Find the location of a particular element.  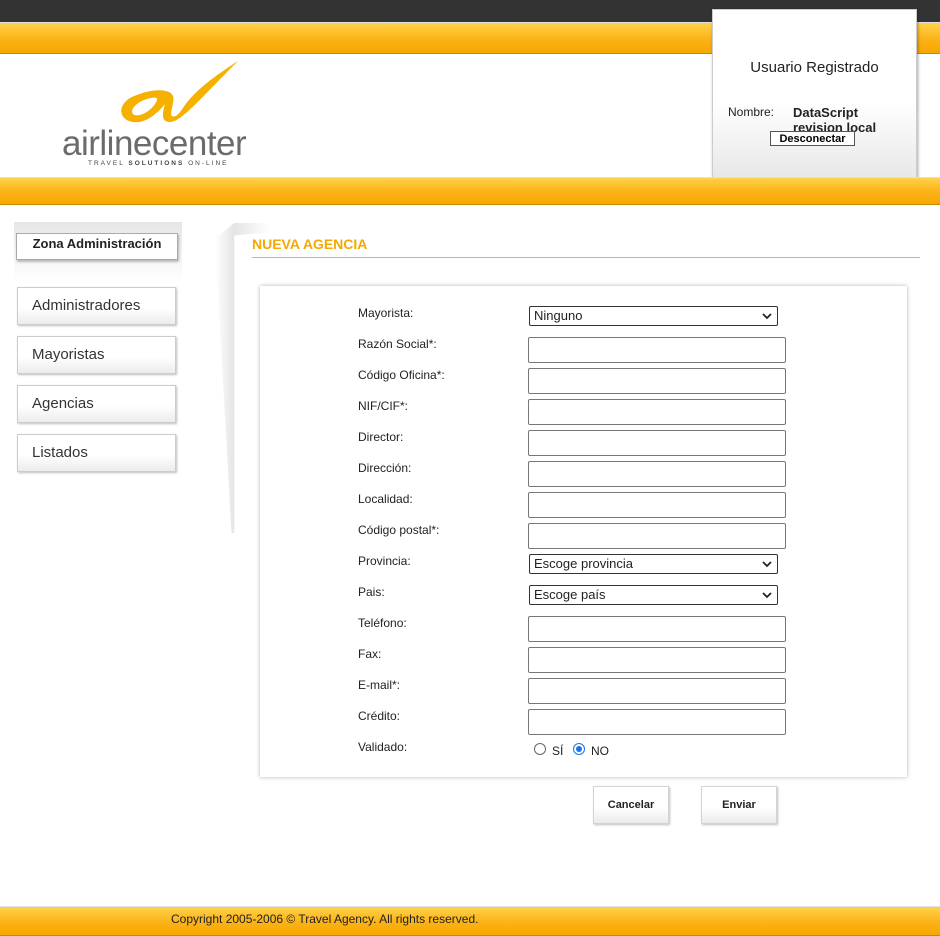

provincia-select: Escoge provincia is located at coordinates (653, 564).